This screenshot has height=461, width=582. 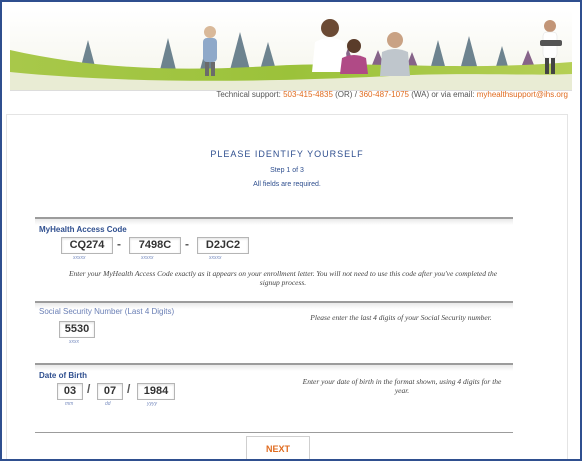 I want to click on access-code-hint-3: xxxxx, so click(x=215, y=258).